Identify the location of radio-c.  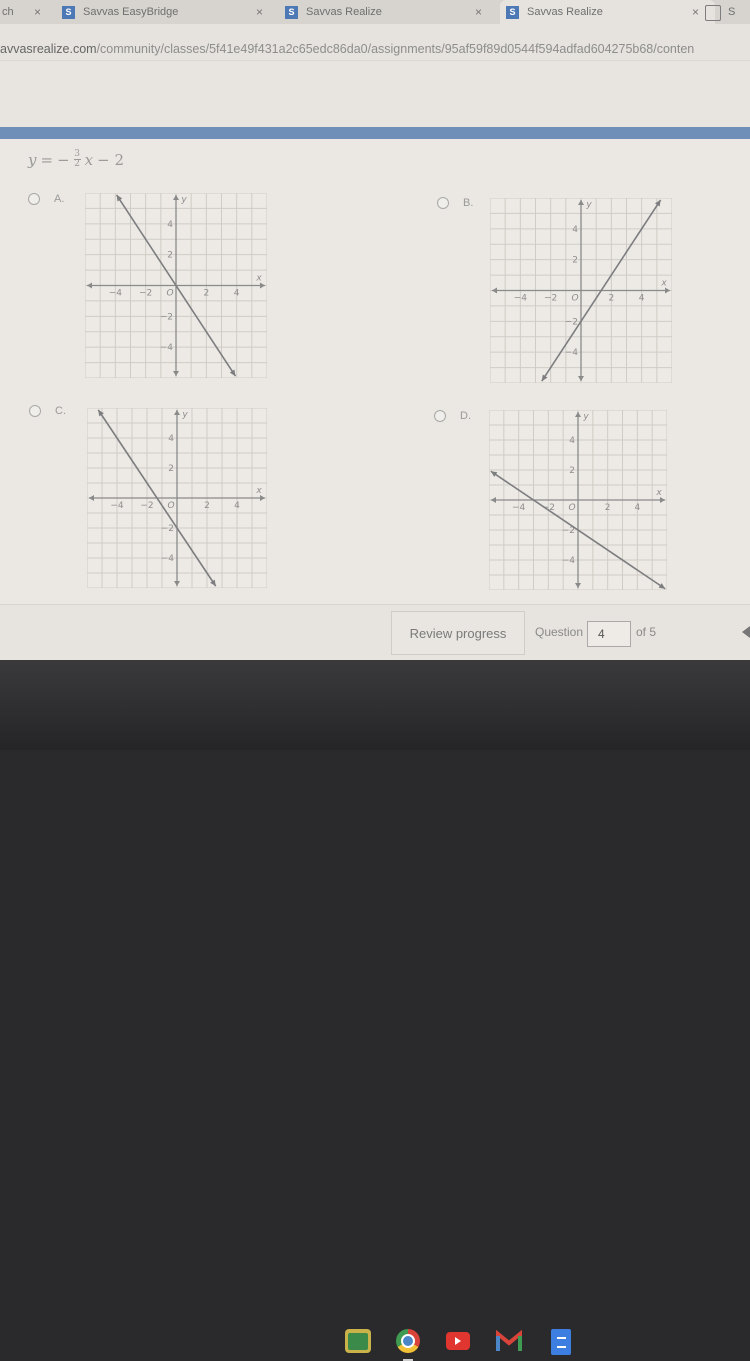
(35, 411).